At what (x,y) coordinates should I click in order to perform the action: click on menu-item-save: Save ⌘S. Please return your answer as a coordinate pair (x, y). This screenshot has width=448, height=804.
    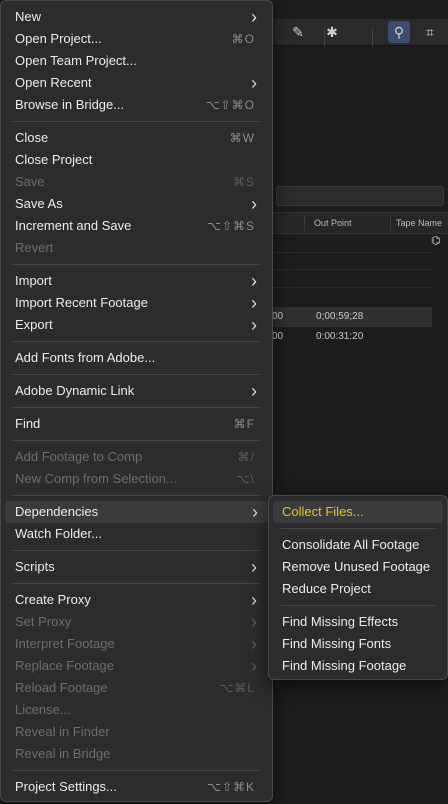
    Looking at the image, I should click on (134, 182).